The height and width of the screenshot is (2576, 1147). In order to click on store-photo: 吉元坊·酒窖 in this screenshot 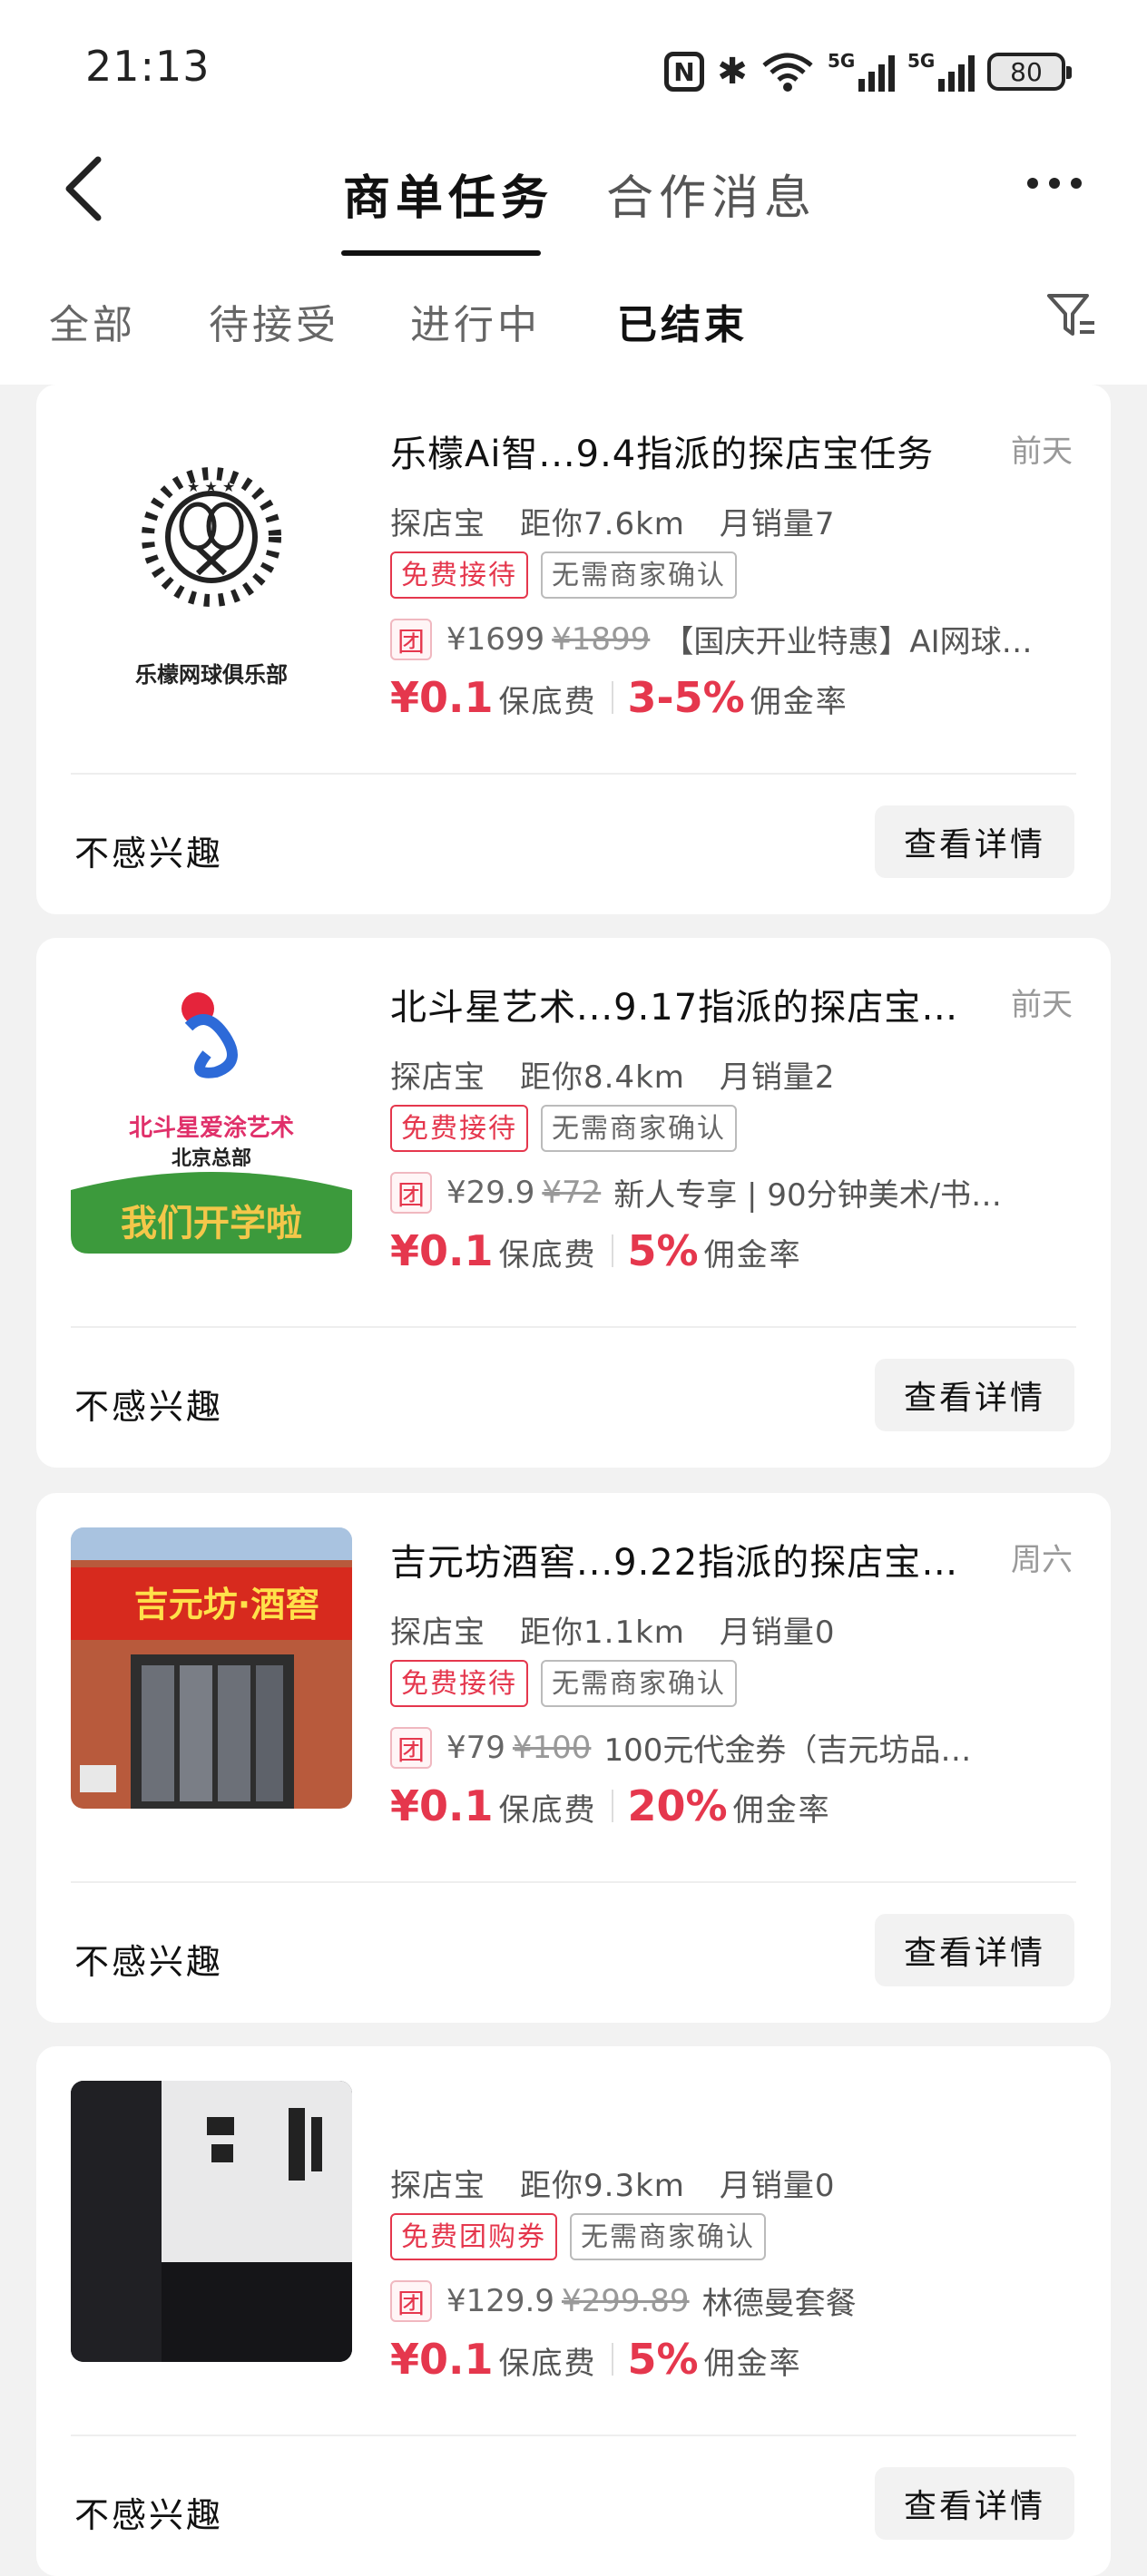, I will do `click(211, 1668)`.